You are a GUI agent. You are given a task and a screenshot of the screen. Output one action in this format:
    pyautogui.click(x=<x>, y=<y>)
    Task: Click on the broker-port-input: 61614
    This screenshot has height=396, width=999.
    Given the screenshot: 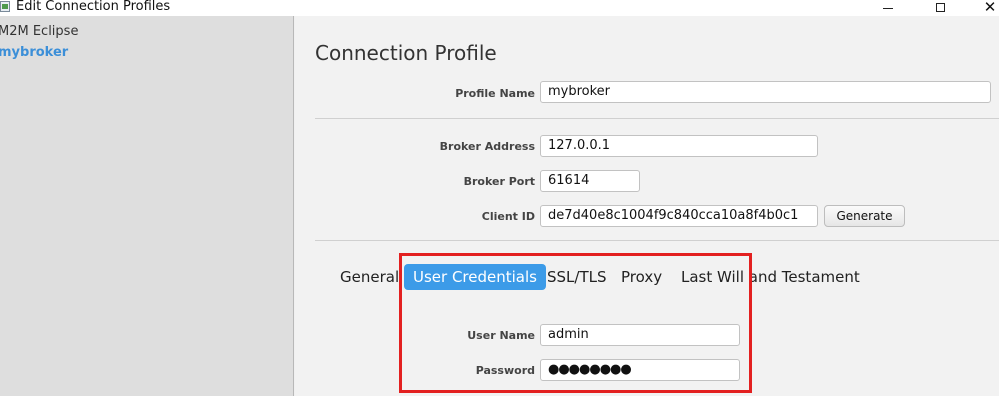 What is the action you would take?
    pyautogui.click(x=590, y=181)
    